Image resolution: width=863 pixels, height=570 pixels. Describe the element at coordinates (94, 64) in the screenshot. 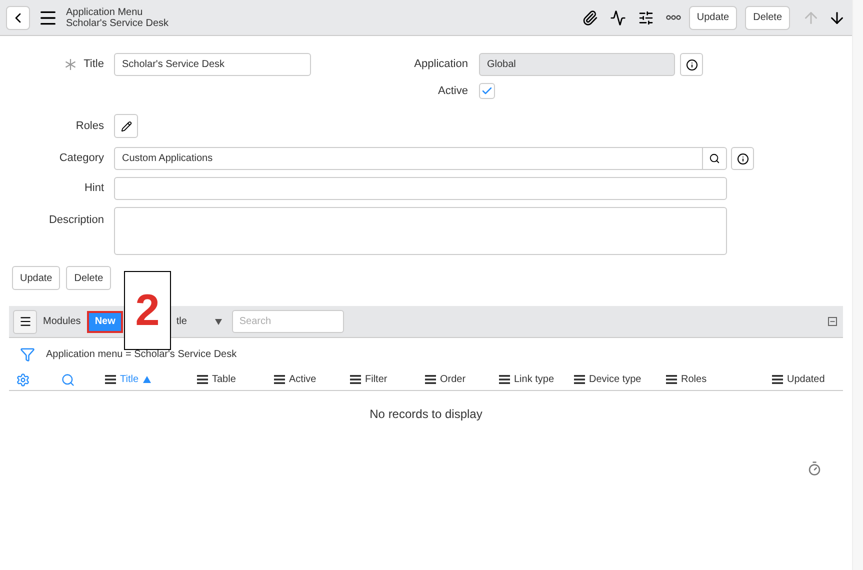

I see `field-label: Title` at that location.